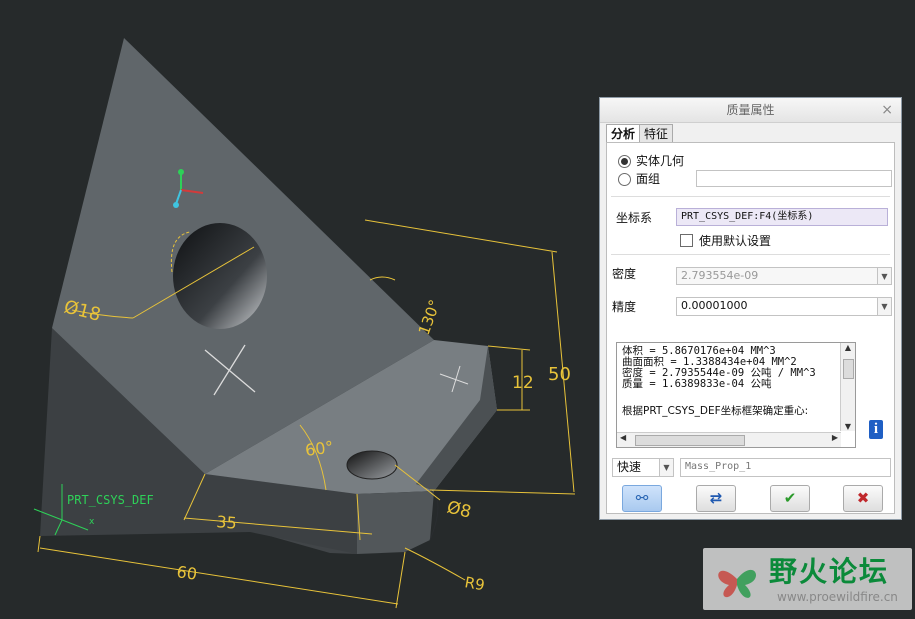 This screenshot has height=619, width=915. What do you see at coordinates (372, 465) in the screenshot?
I see `hole-small` at bounding box center [372, 465].